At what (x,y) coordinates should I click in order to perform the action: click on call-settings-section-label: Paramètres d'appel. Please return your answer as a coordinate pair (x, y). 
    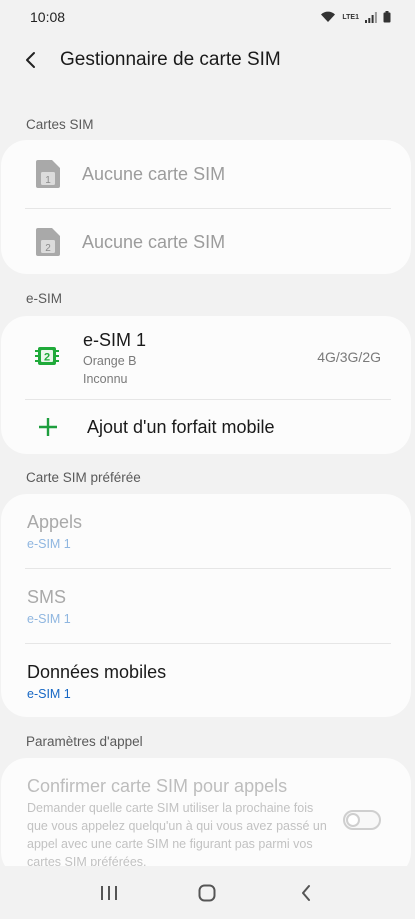
    Looking at the image, I should click on (84, 741).